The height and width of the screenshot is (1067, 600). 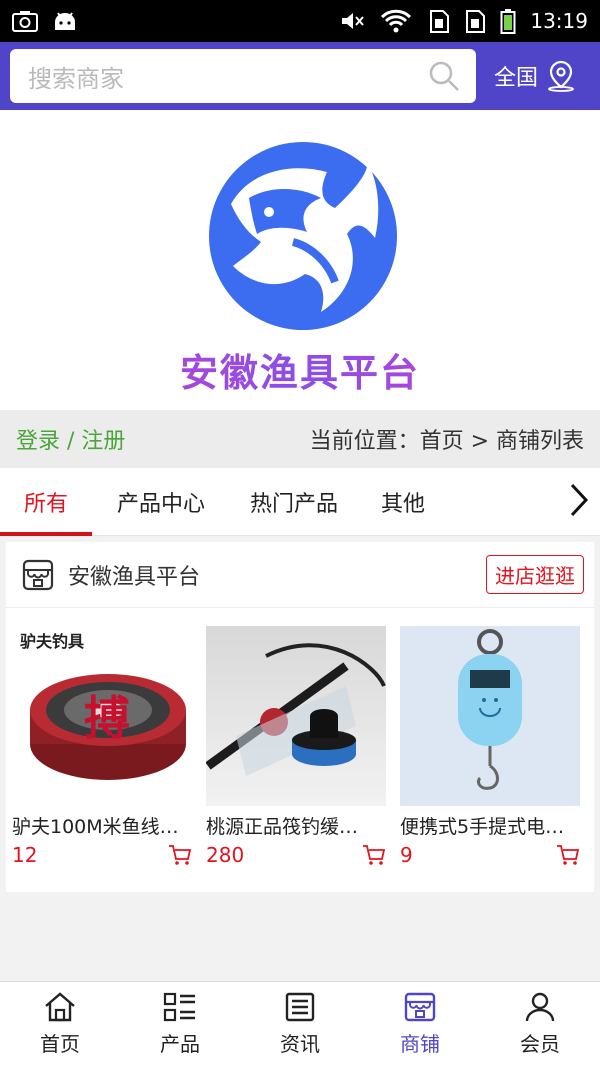 I want to click on nav-products-label: 产品, so click(x=180, y=1044).